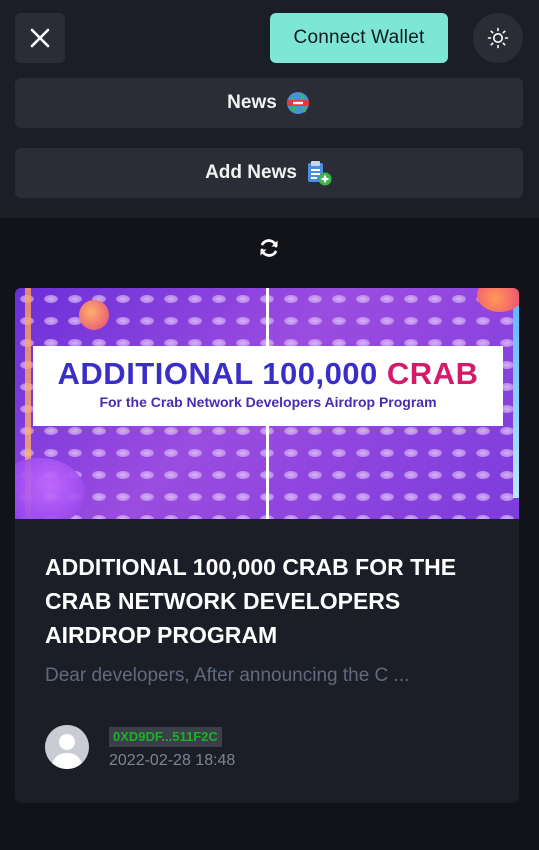 Image resolution: width=539 pixels, height=850 pixels. I want to click on news-button: News, so click(269, 103).